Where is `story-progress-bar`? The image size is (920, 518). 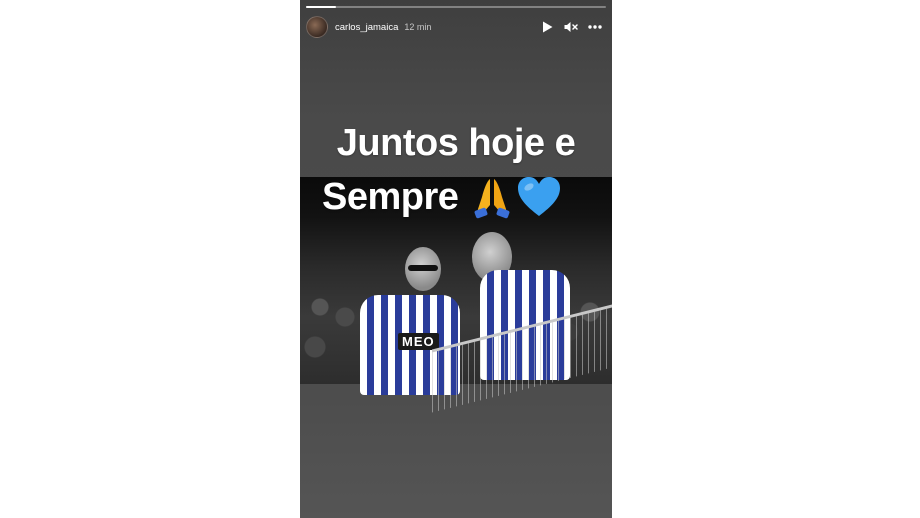
story-progress-bar is located at coordinates (456, 7).